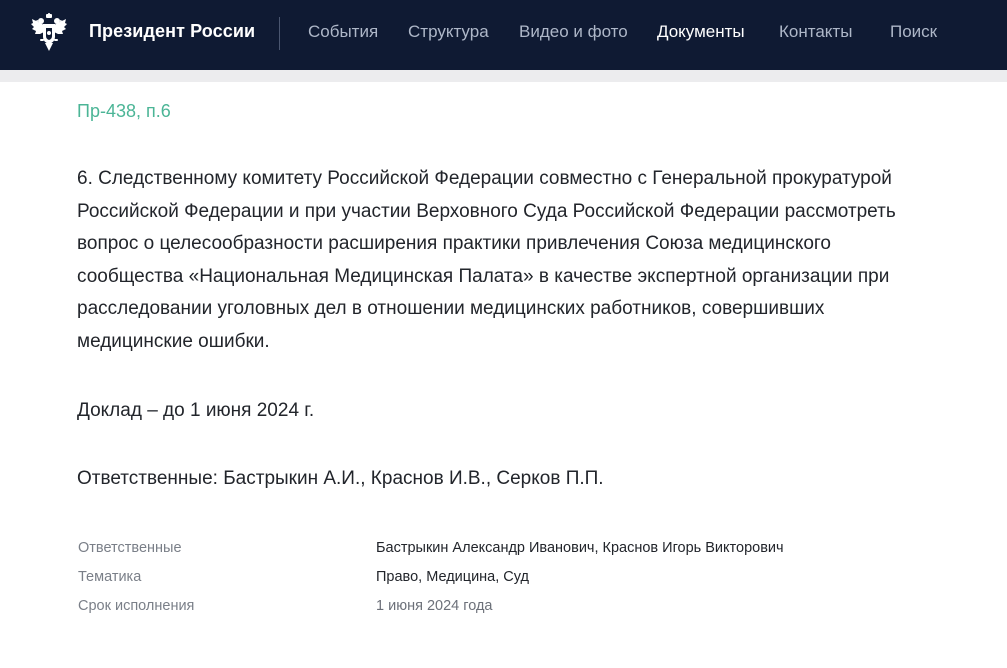 This screenshot has width=1007, height=668. Describe the element at coordinates (343, 32) in the screenshot. I see `nav-item-events: События` at that location.